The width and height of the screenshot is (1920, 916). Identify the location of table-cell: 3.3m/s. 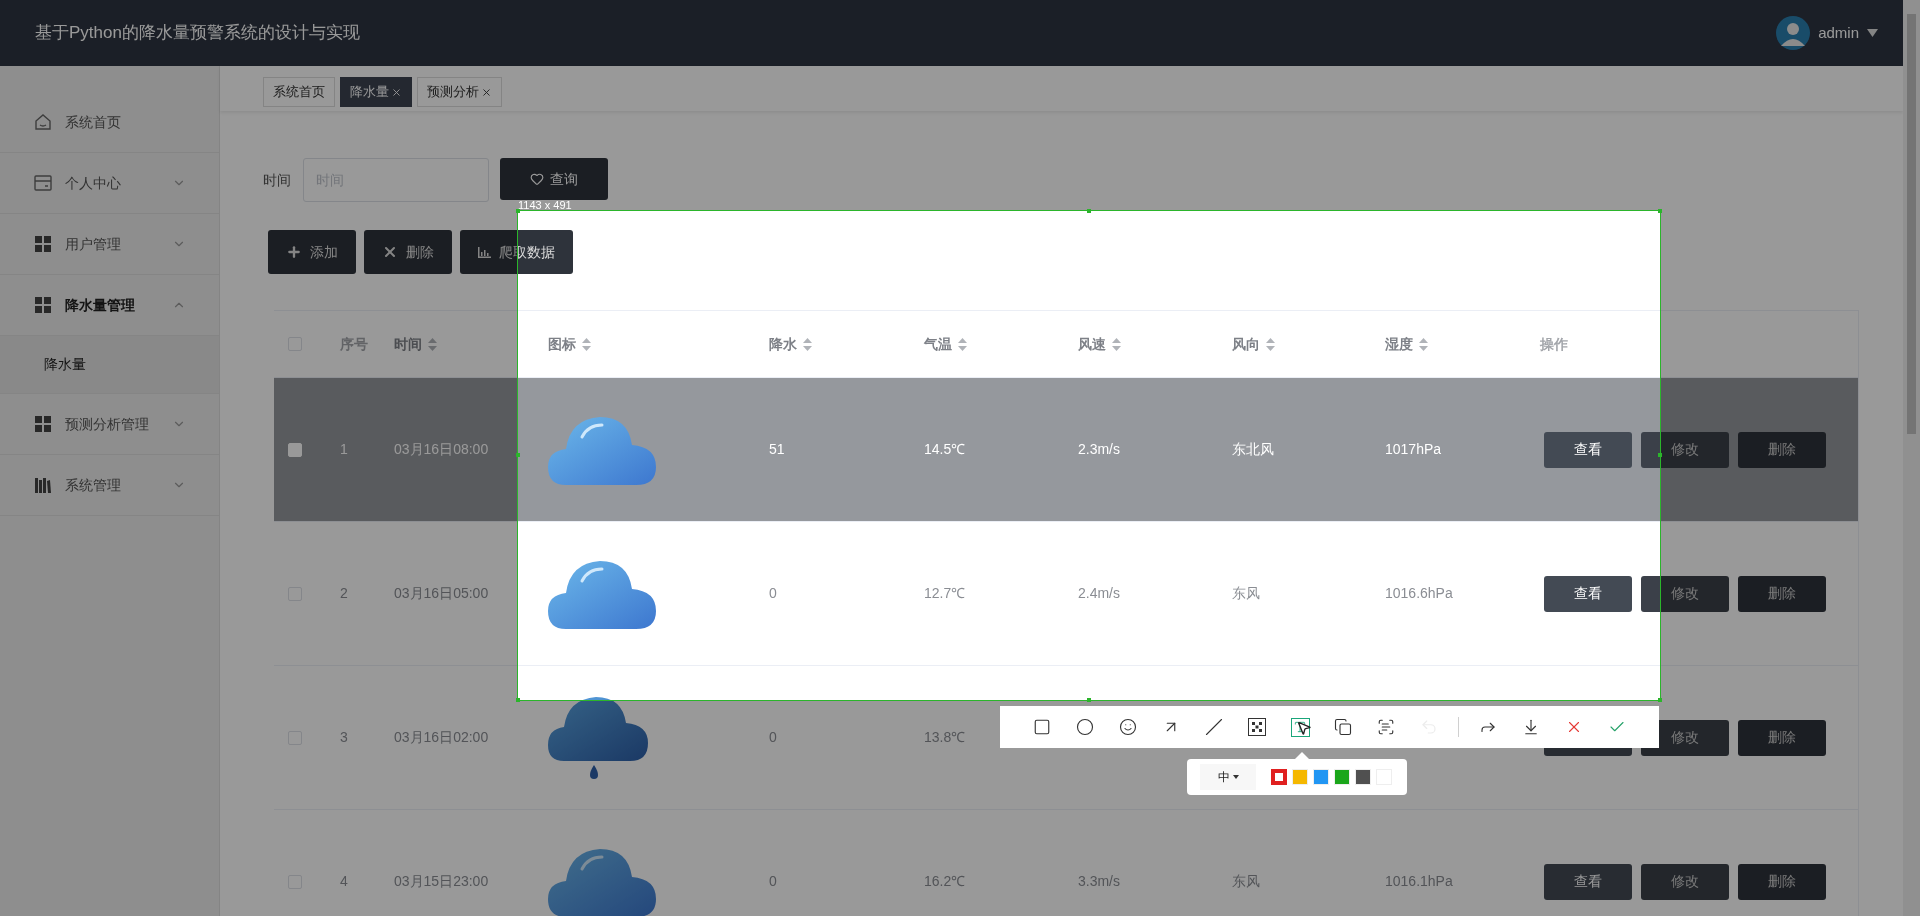
(1099, 881).